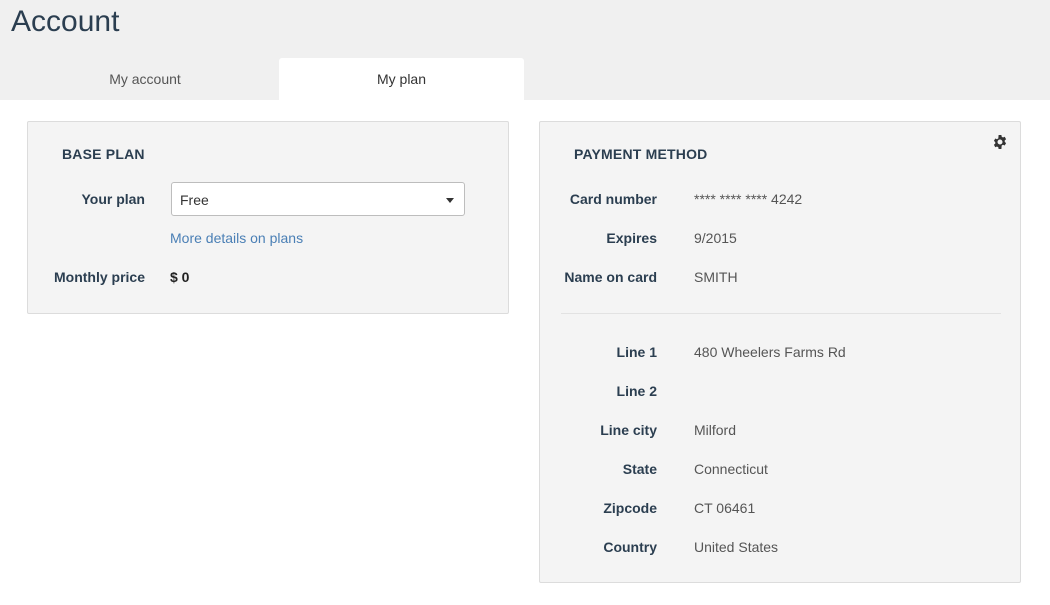 The height and width of the screenshot is (605, 1050). What do you see at coordinates (194, 200) in the screenshot?
I see `plan-select-value: Free` at bounding box center [194, 200].